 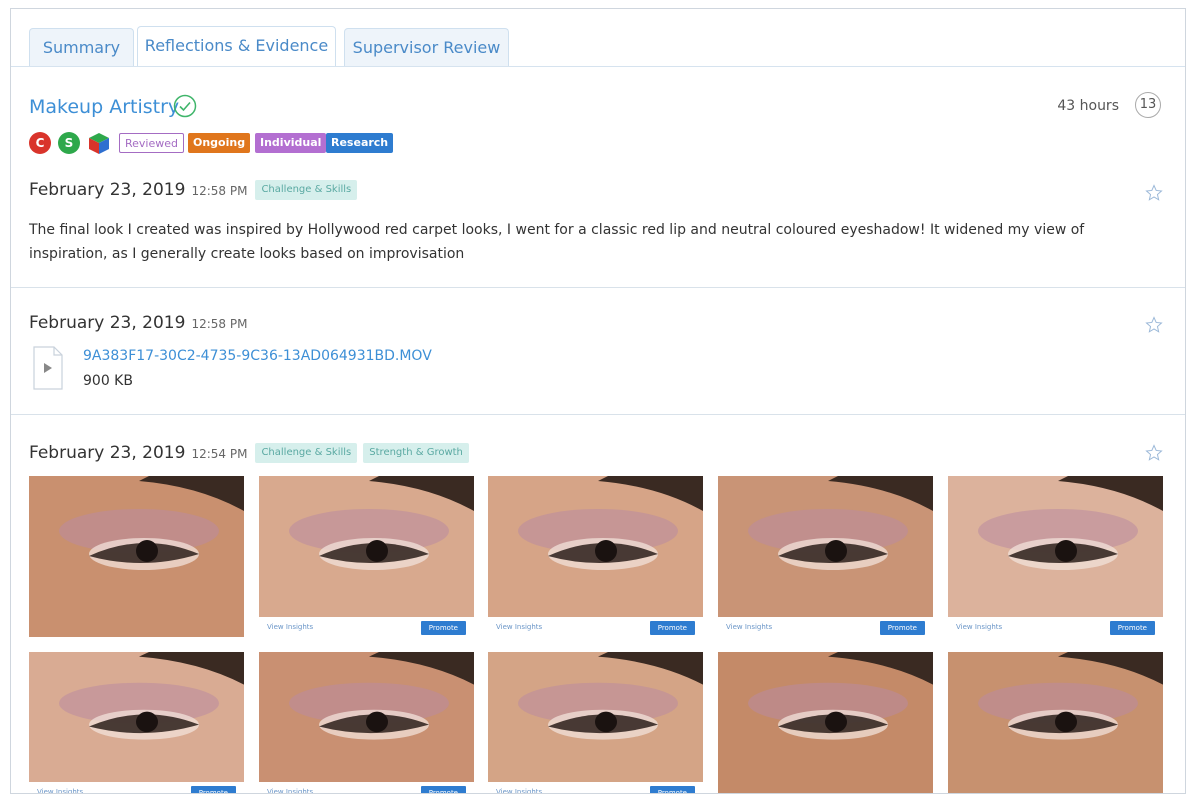 I want to click on tab-supervisor-review: Supervisor Review, so click(x=426, y=47).